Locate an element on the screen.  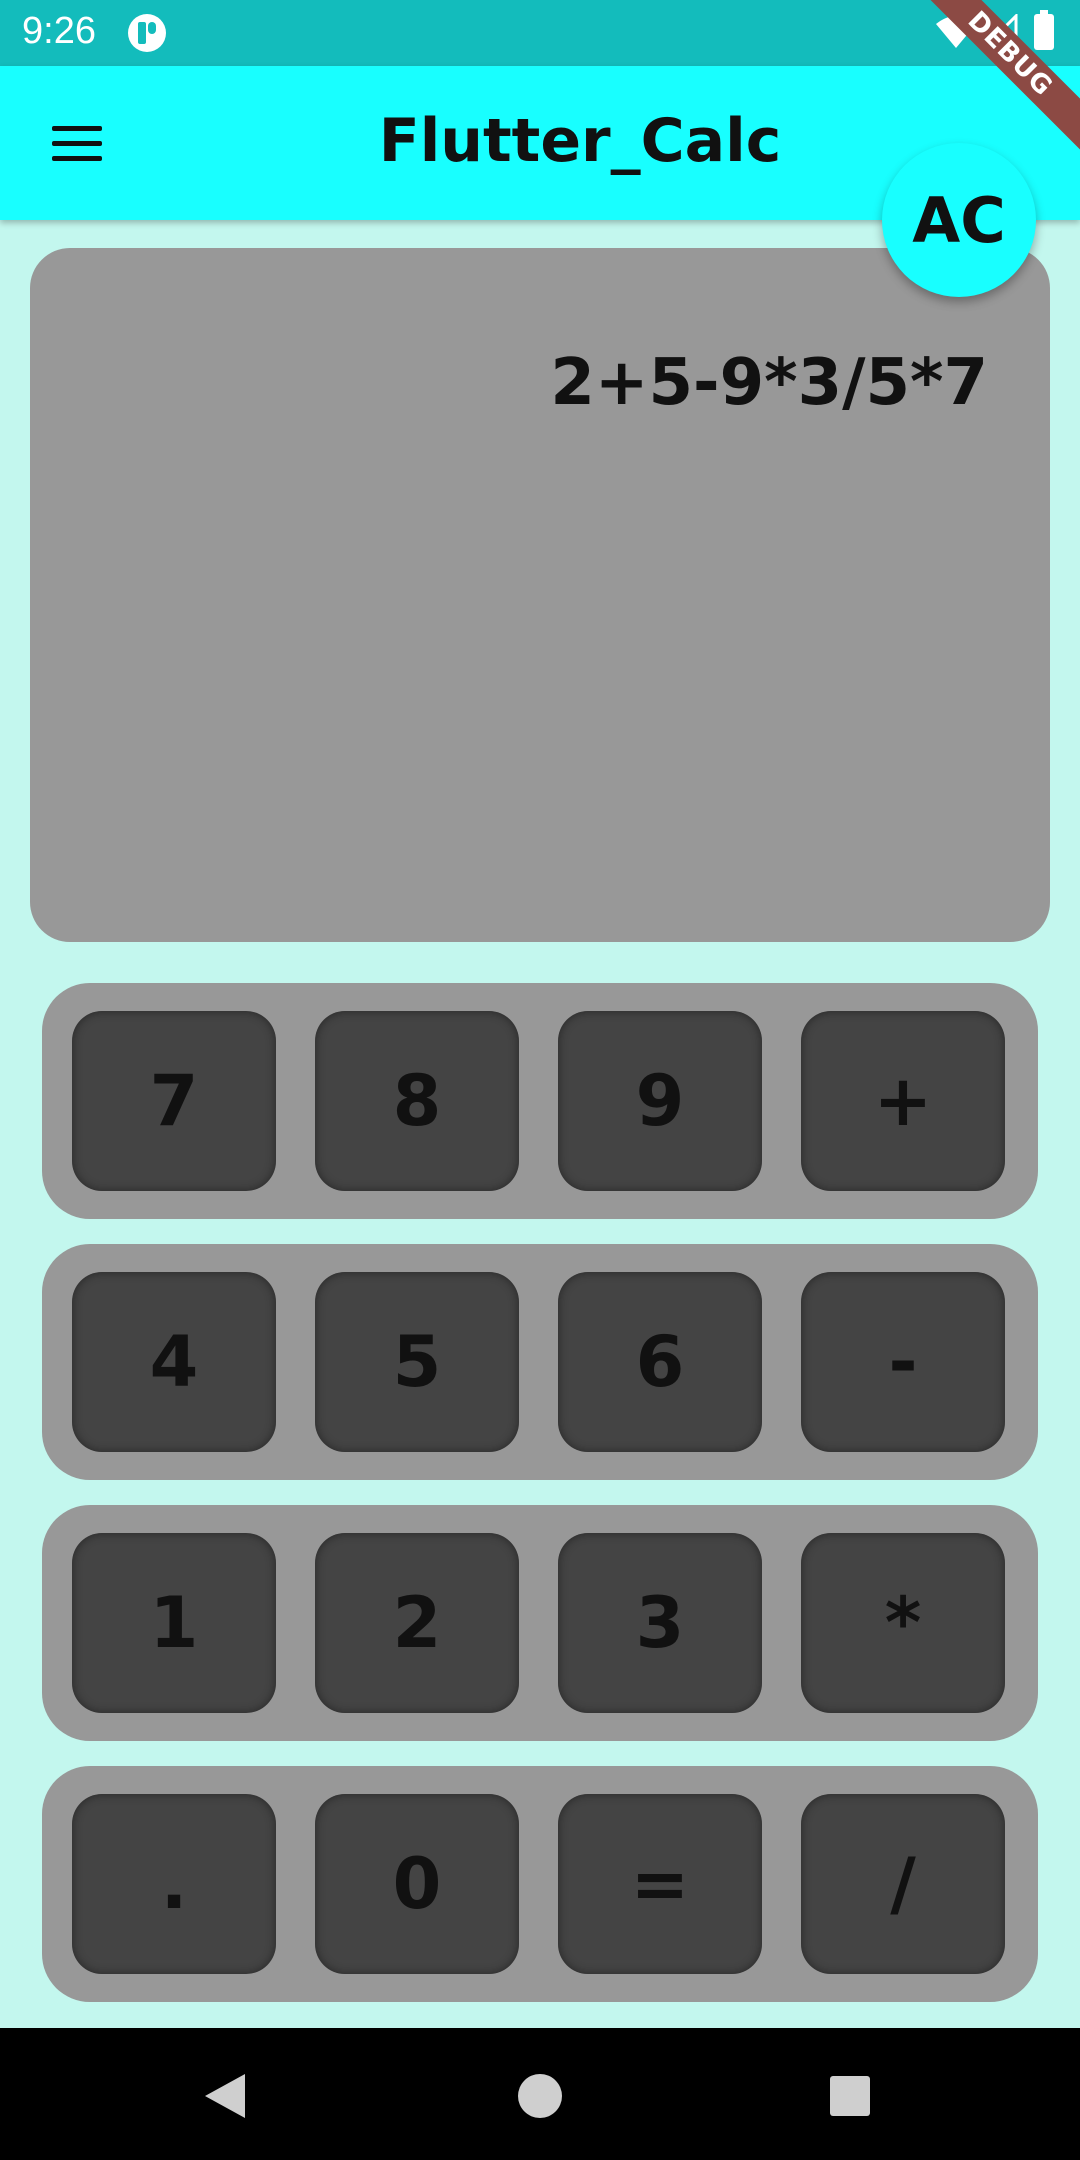
keypad-row: 1 2 3 * is located at coordinates (540, 1623).